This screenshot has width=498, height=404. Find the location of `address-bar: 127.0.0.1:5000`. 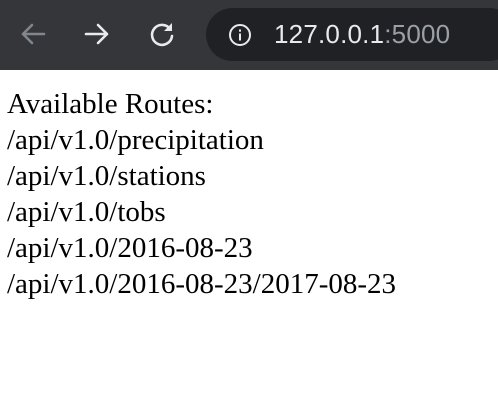

address-bar: 127.0.0.1:5000 is located at coordinates (352, 34).